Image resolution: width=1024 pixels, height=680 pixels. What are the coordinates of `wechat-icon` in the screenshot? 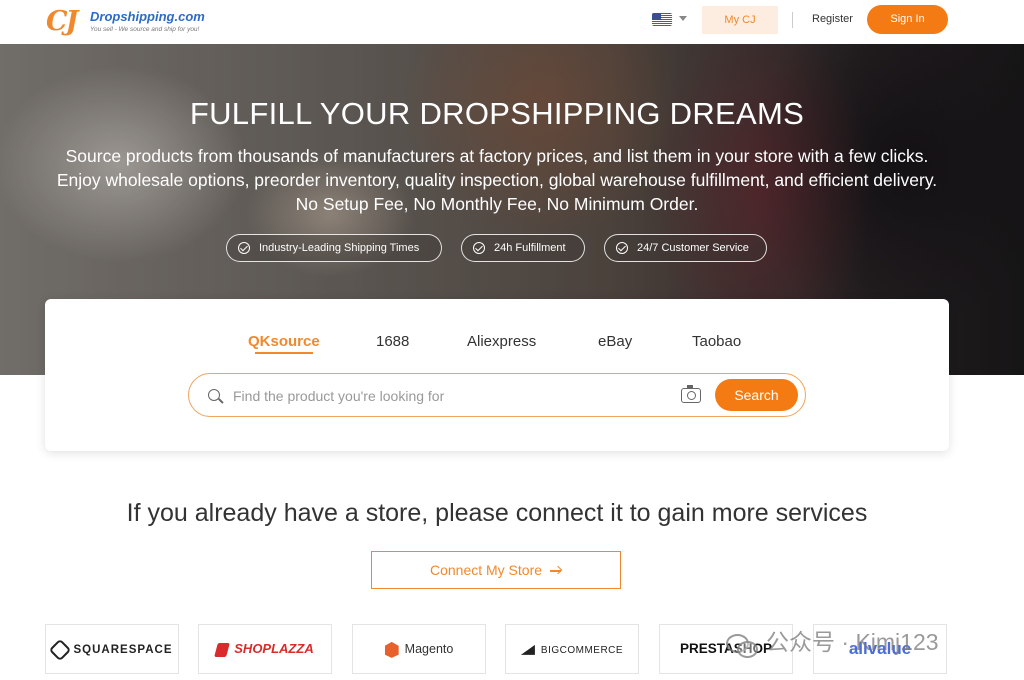 It's located at (742, 645).